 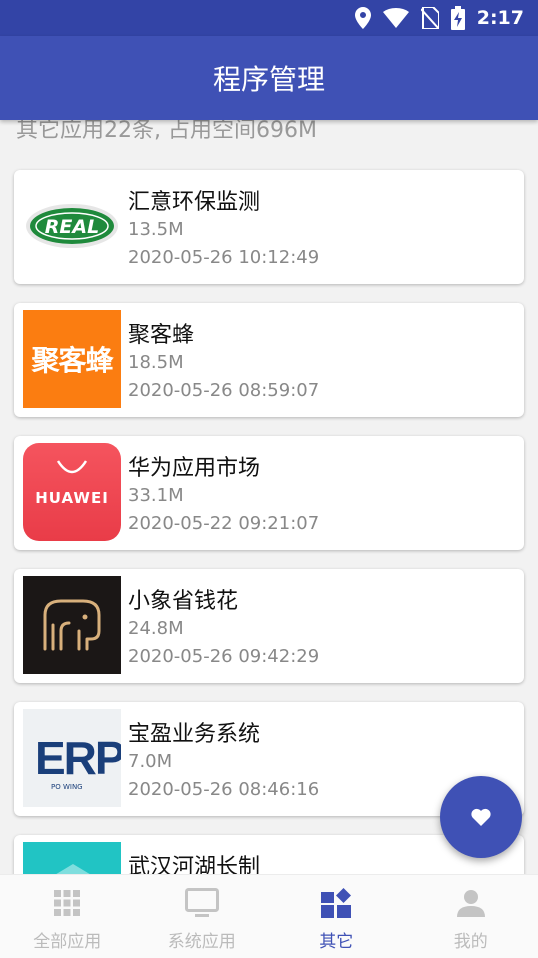 I want to click on monitor-icon, so click(x=201, y=903).